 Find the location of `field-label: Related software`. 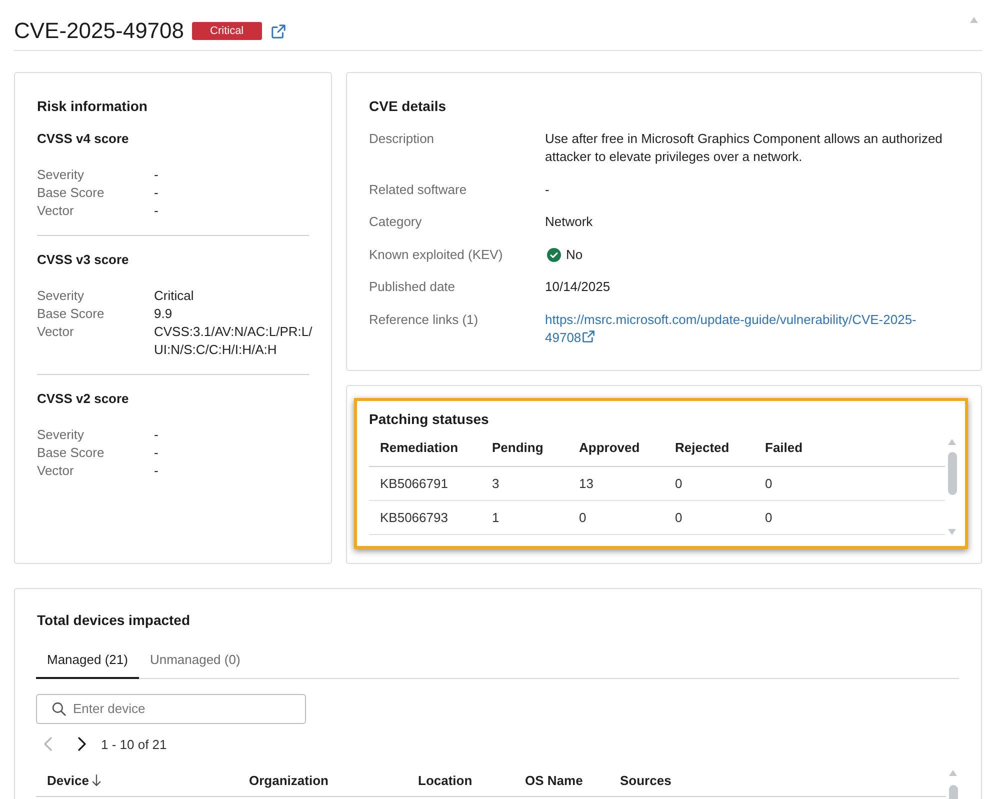

field-label: Related software is located at coordinates (418, 189).